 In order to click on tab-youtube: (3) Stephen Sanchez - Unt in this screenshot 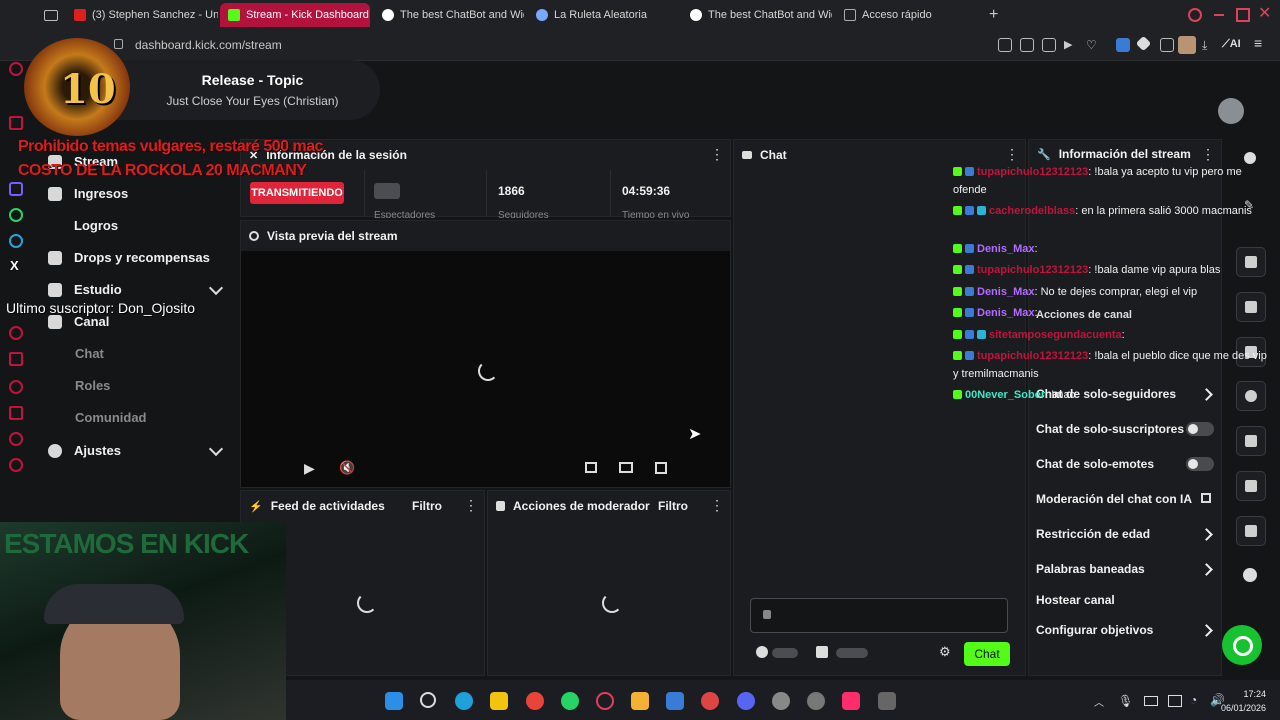, I will do `click(142, 15)`.